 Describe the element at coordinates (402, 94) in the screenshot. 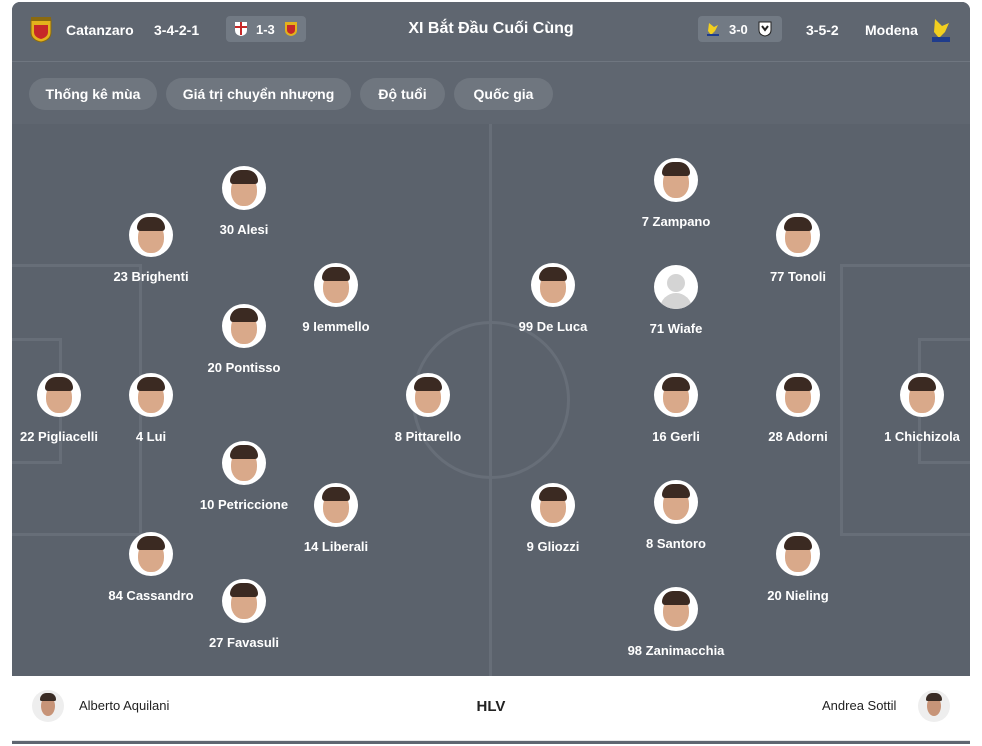

I see `tab-age: Độ tuổi` at that location.